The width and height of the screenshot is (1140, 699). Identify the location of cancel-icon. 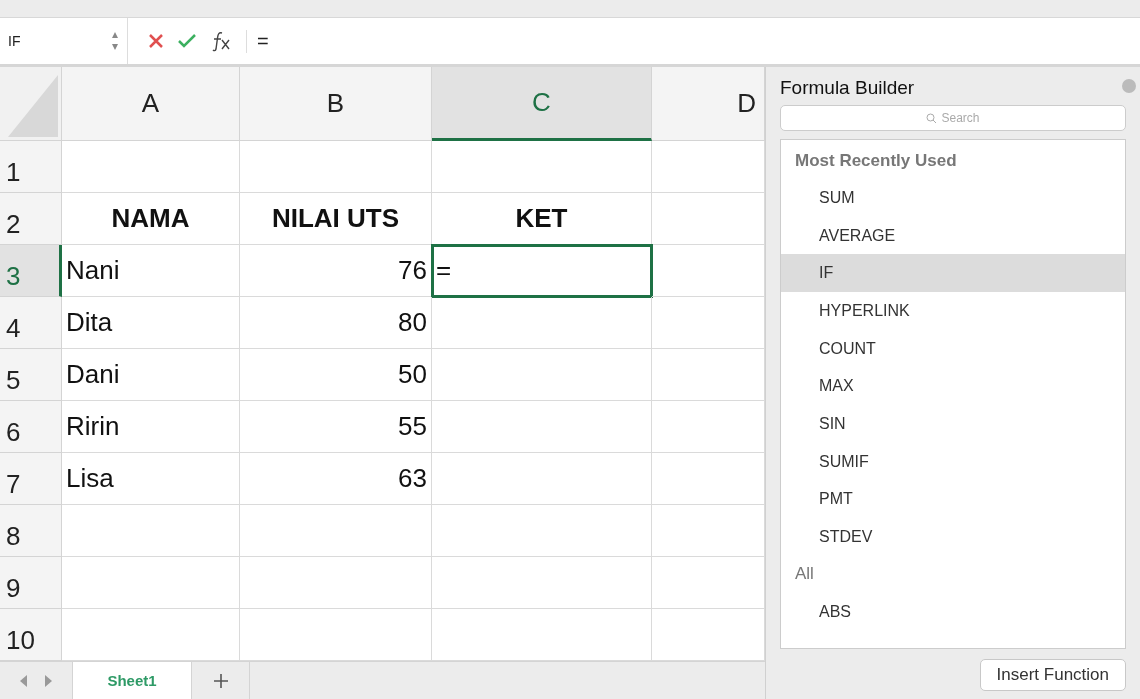
(156, 41).